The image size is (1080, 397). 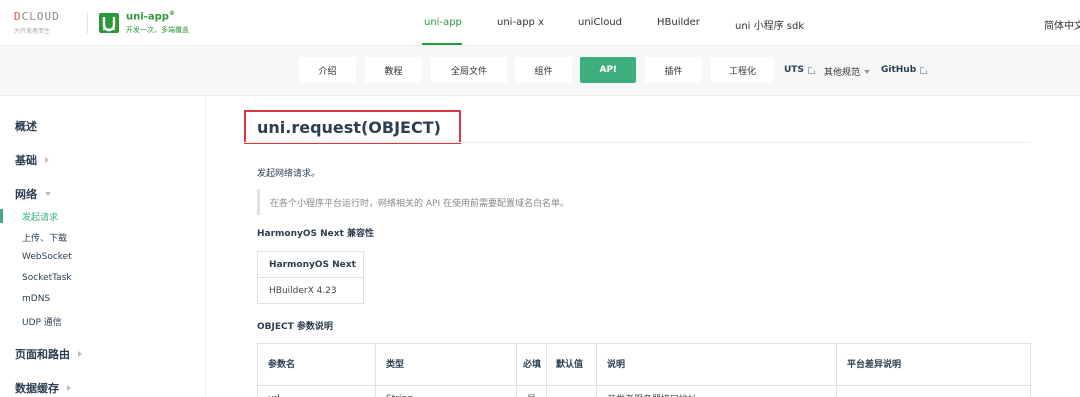 I want to click on sidebar-group-basics: 基础, so click(x=32, y=160).